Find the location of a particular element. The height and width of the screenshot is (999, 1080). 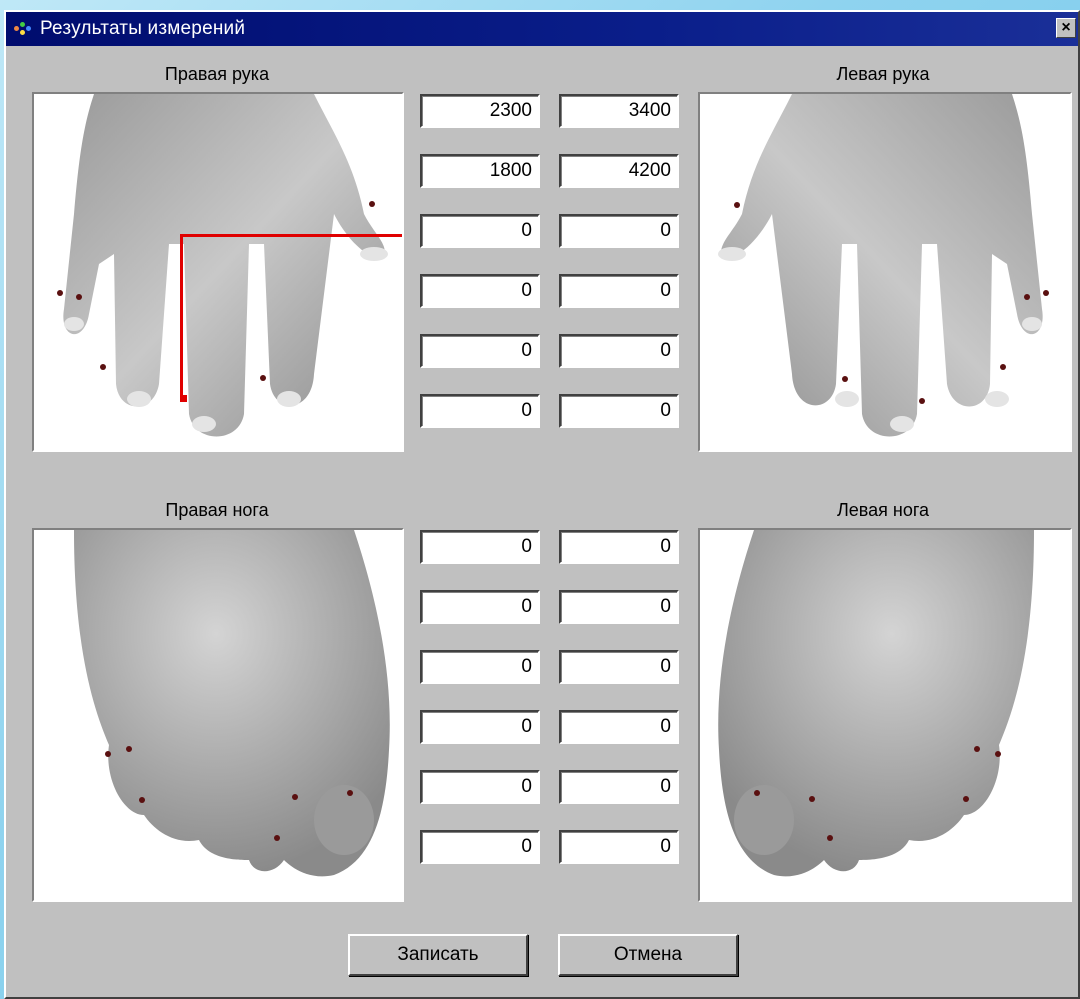

close-button: × is located at coordinates (1066, 28).